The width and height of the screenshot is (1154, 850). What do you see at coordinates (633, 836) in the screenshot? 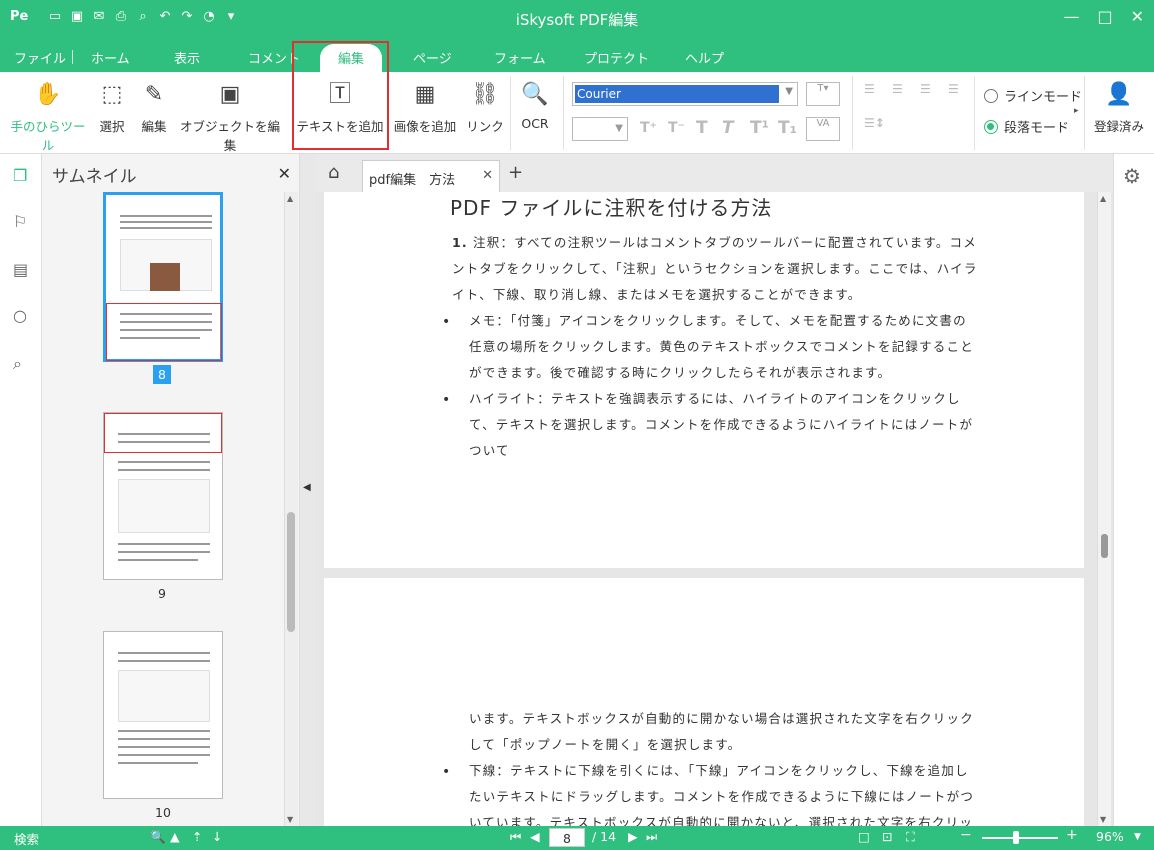
I see `next-page-icon: ▶` at bounding box center [633, 836].